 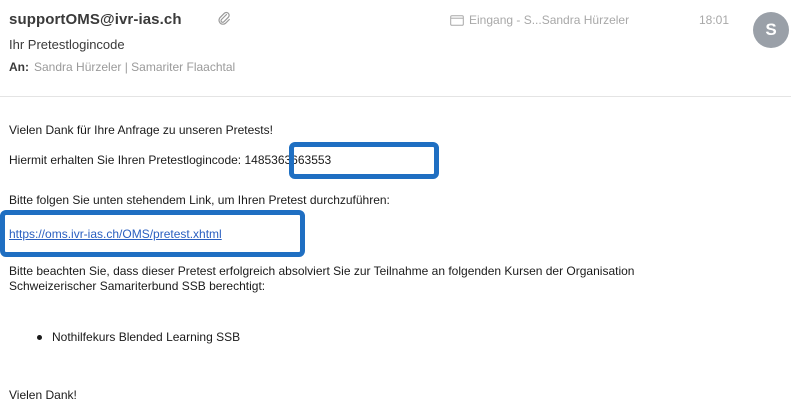 I want to click on mailbox-label: Eingang - S...Sandra Hürzeler, so click(x=549, y=20).